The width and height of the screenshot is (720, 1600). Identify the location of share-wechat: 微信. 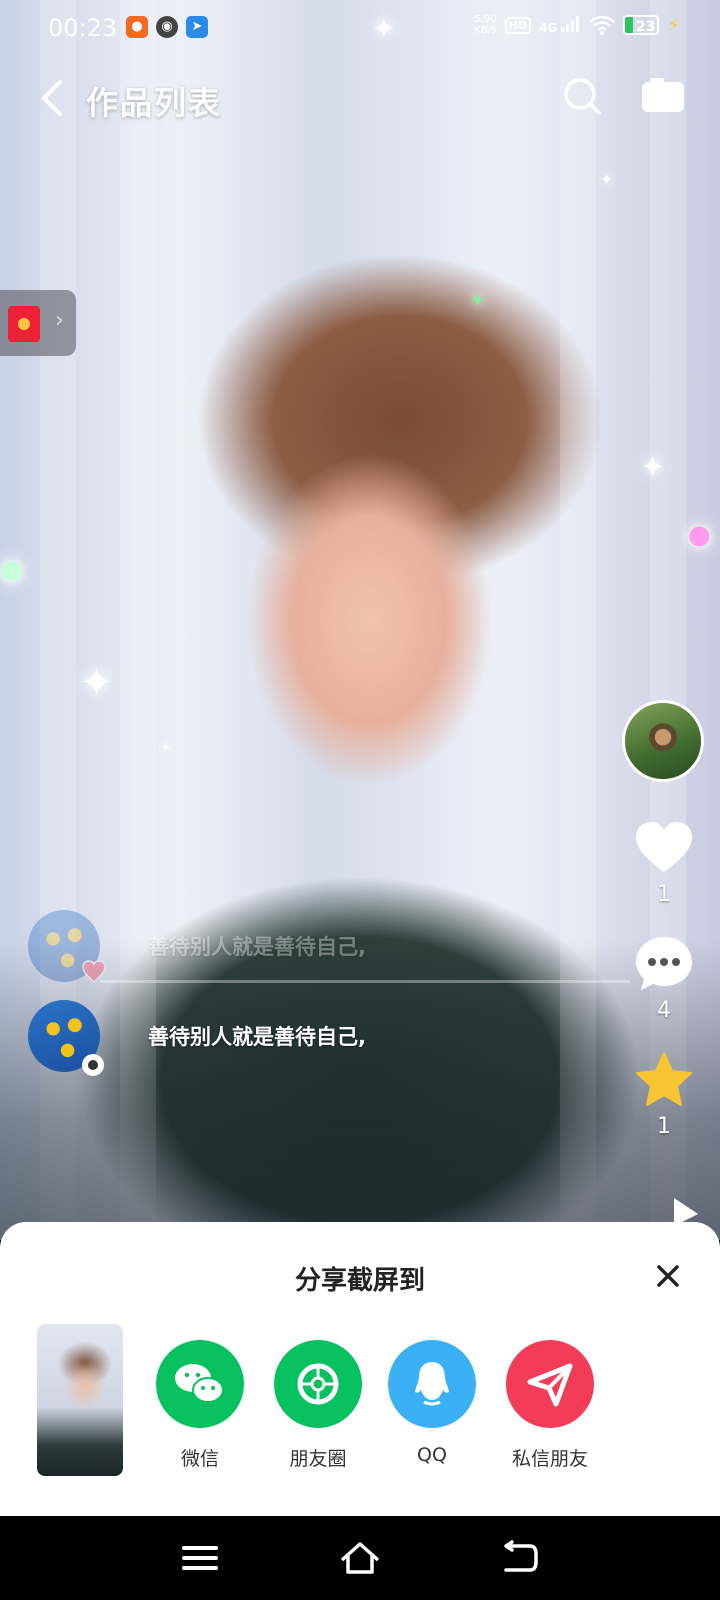
(200, 1405).